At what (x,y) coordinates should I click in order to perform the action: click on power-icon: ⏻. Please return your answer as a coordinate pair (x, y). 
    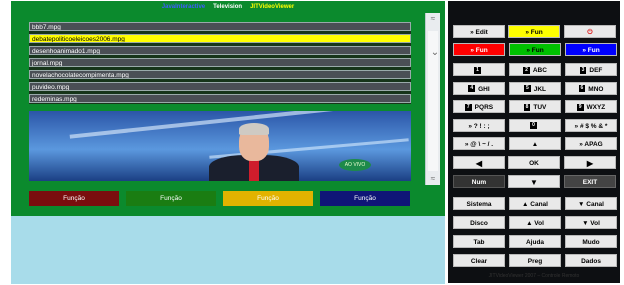
    Looking at the image, I should click on (590, 32).